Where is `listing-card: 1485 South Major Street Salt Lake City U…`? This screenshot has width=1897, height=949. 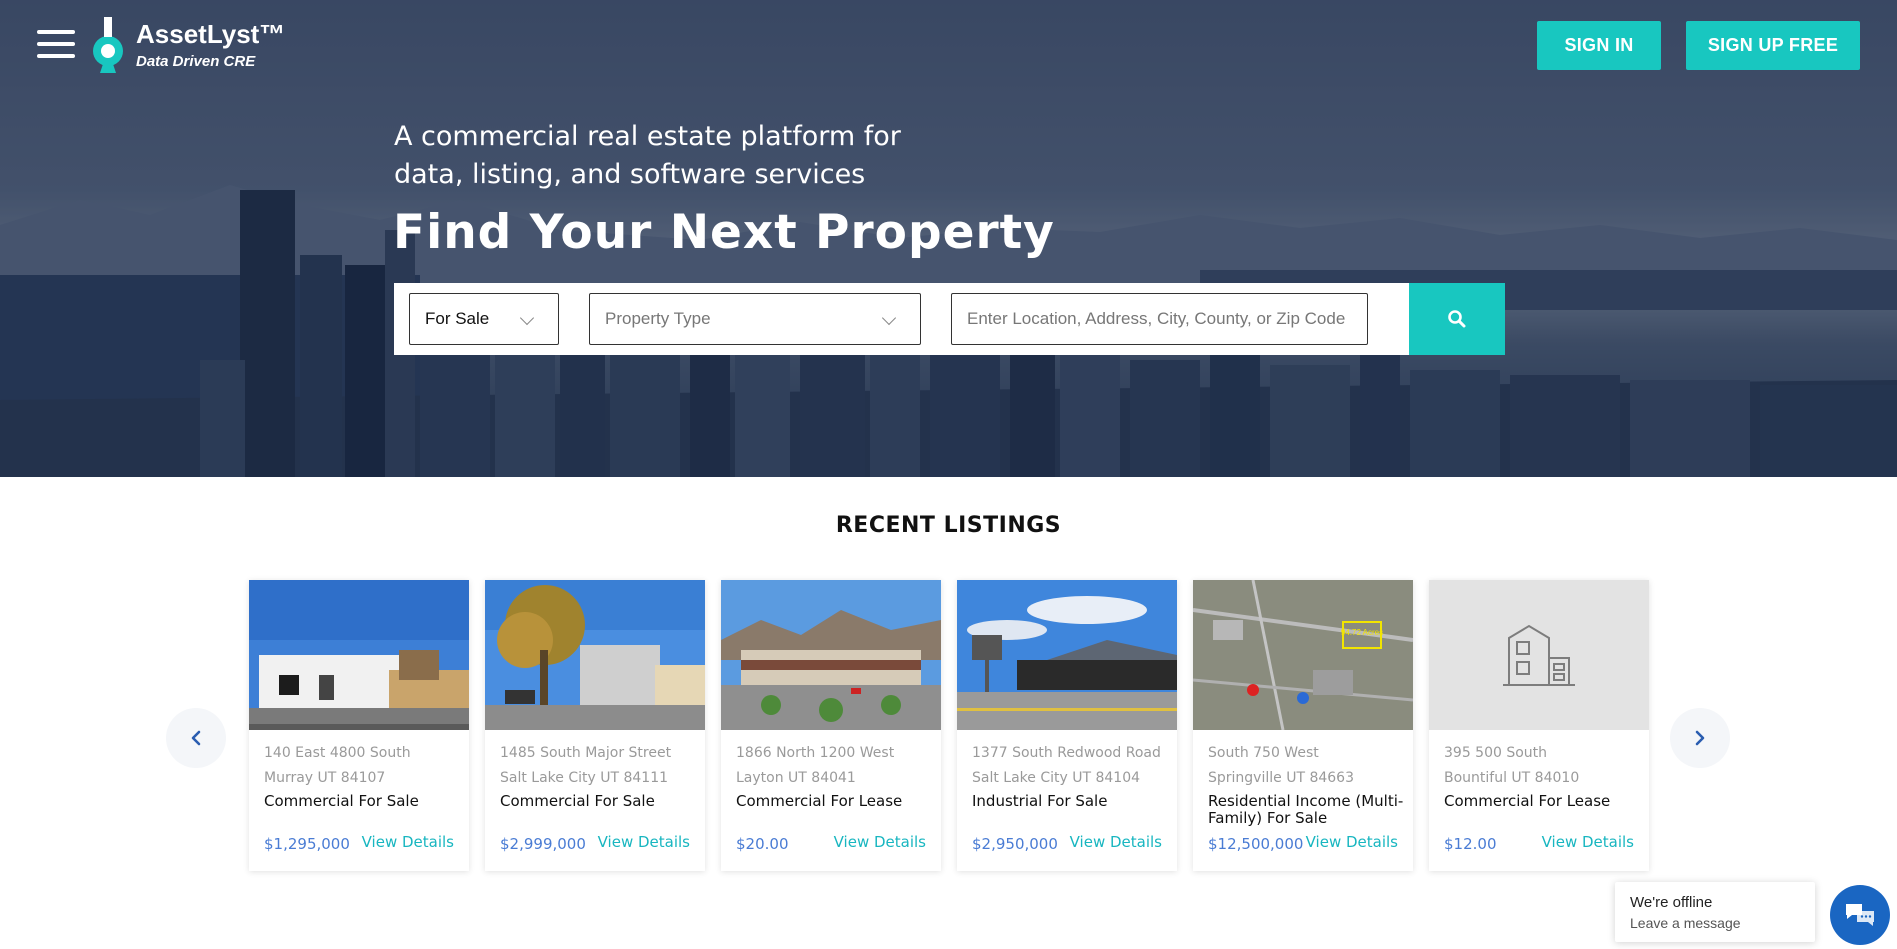
listing-card: 1485 South Major Street Salt Lake City U… is located at coordinates (595, 725).